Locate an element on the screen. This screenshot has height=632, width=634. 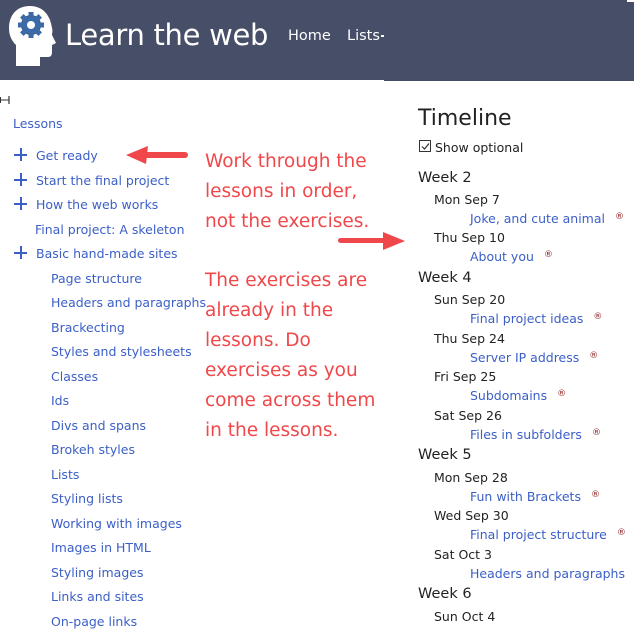
sidebar-subitem: Styles and stylesheets is located at coordinates (121, 351).